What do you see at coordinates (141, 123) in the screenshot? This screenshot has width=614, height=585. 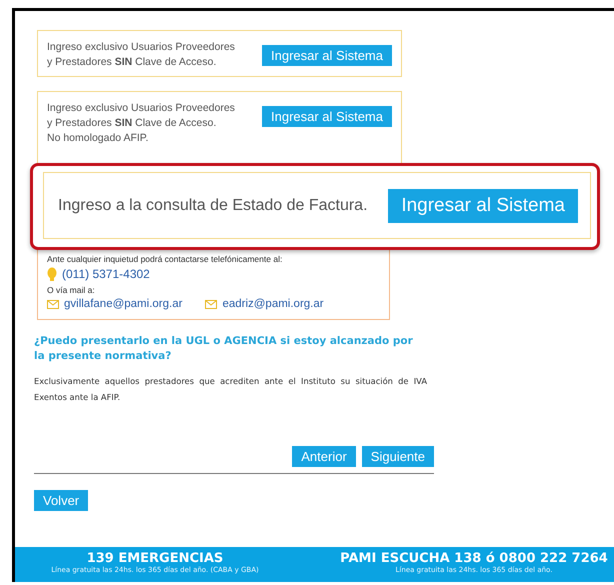 I see `card-text: Ingreso exclusivo Usuarios Proveedores y Prestadores SIN Clave de Acceso. No homologado AFIP.` at bounding box center [141, 123].